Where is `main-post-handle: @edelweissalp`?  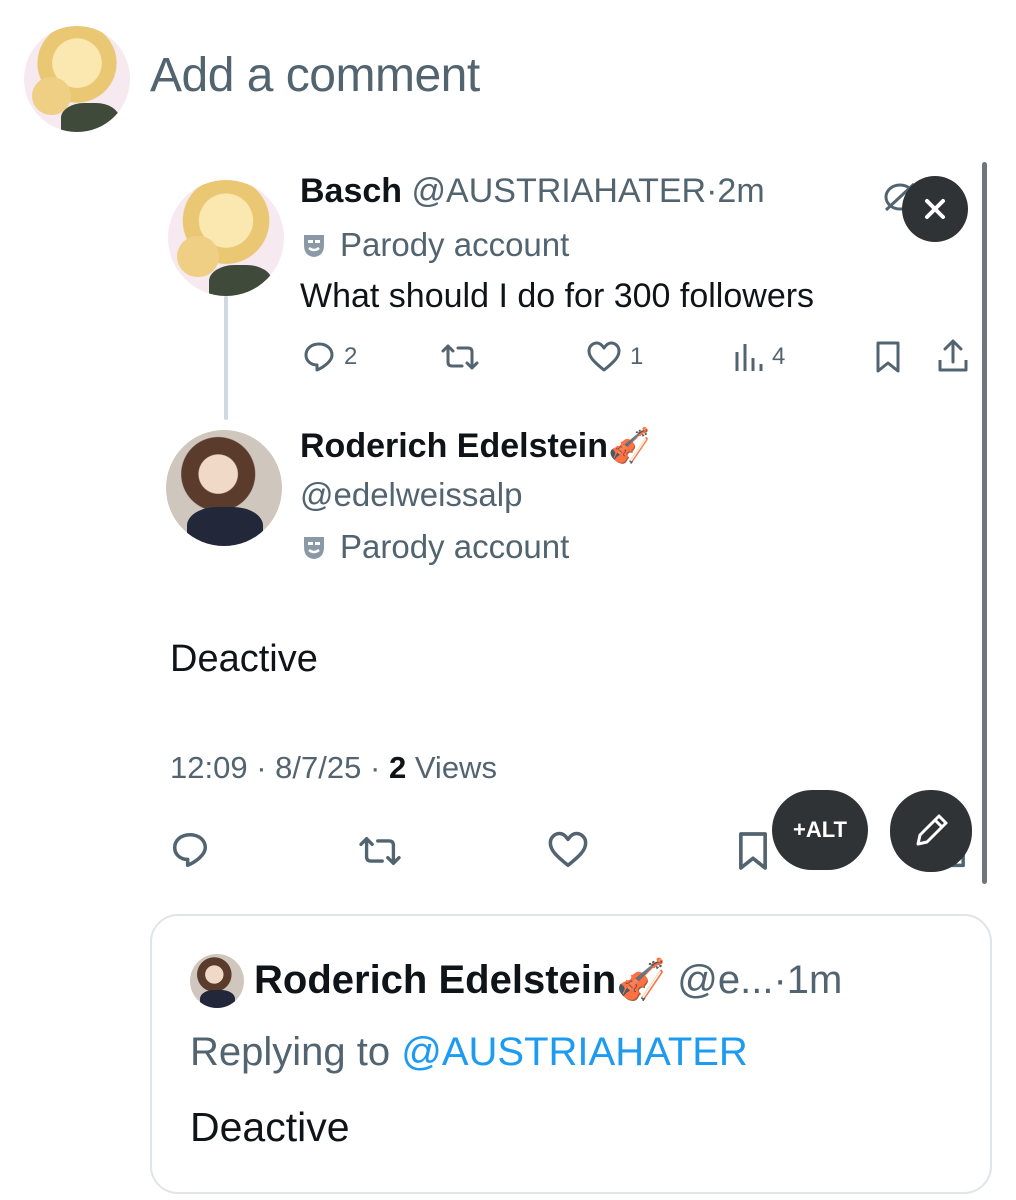
main-post-handle: @edelweissalp is located at coordinates (411, 495).